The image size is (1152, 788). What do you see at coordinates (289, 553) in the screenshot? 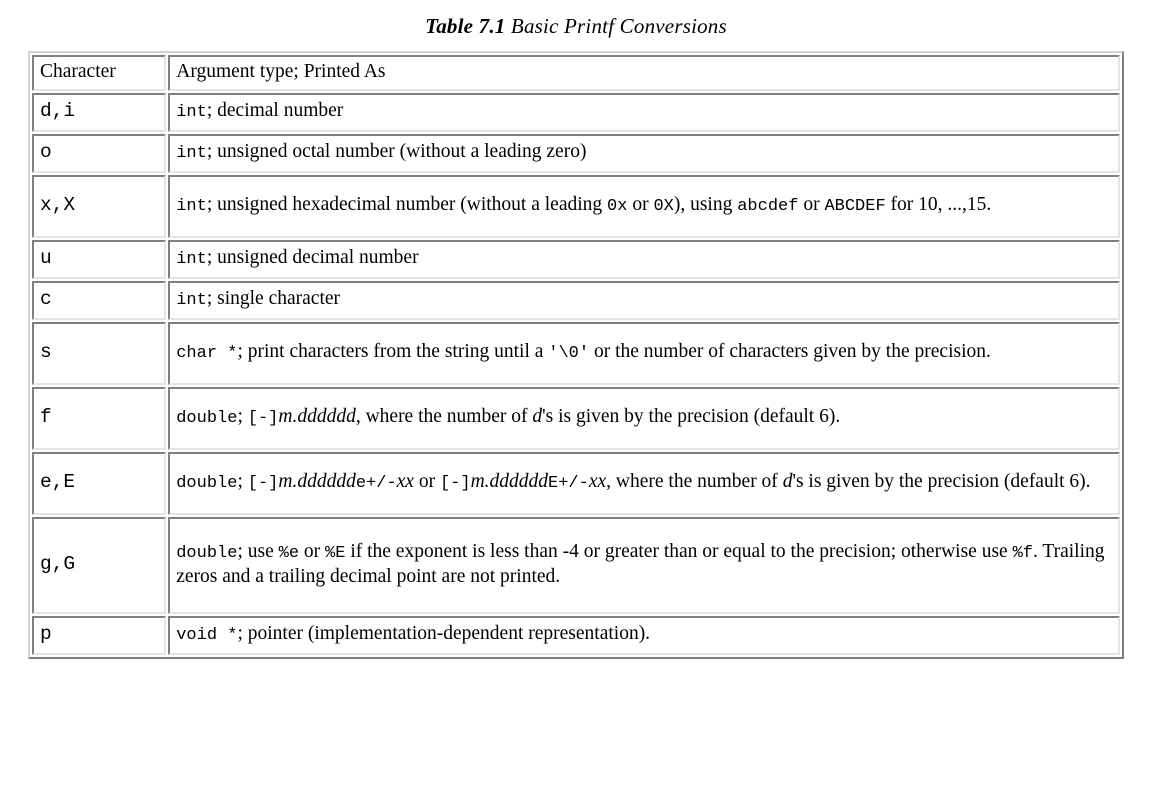
I see `description-fragment-mono: %e` at bounding box center [289, 553].